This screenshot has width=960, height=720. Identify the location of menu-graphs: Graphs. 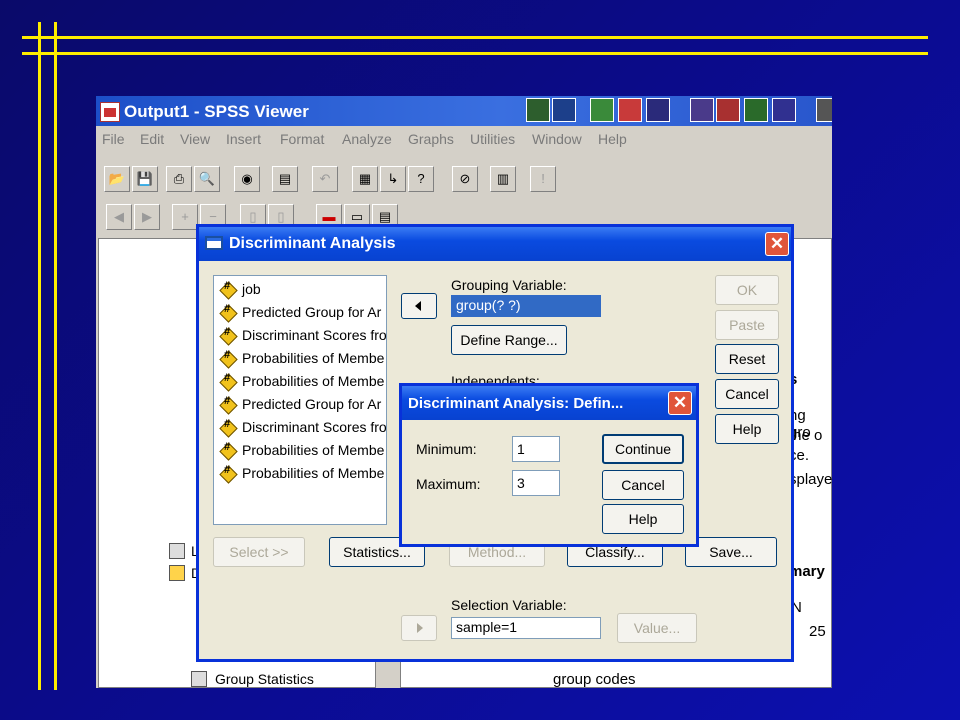
(431, 139).